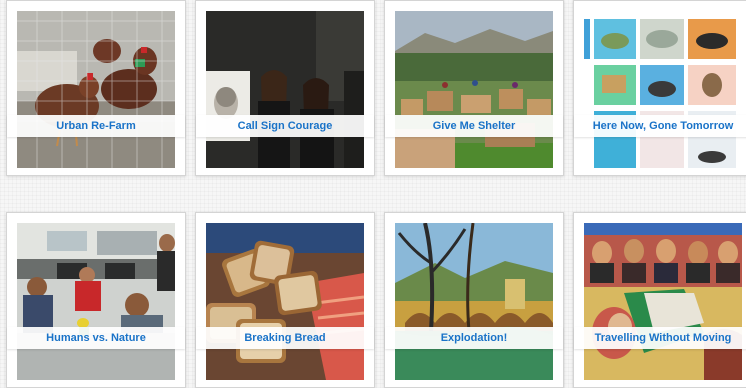  I want to click on project-title: Call Sign Courage, so click(285, 126).